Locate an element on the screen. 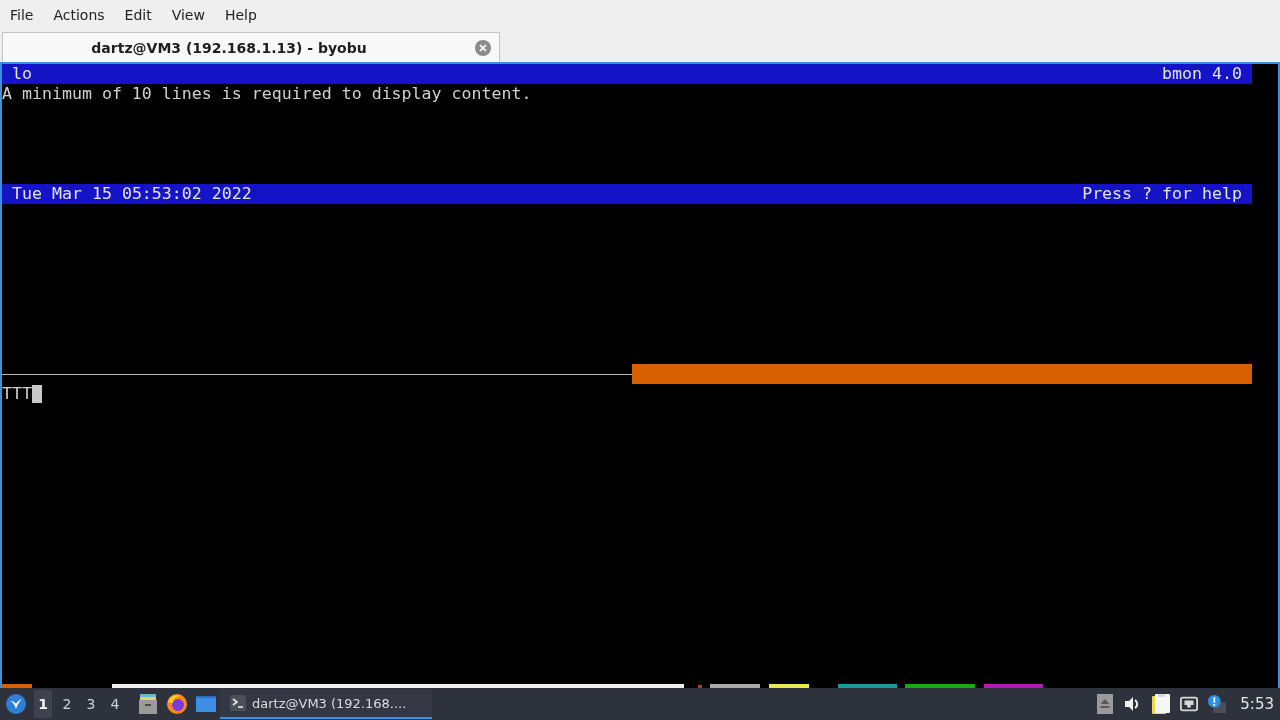  eject-icon is located at coordinates (1105, 704).